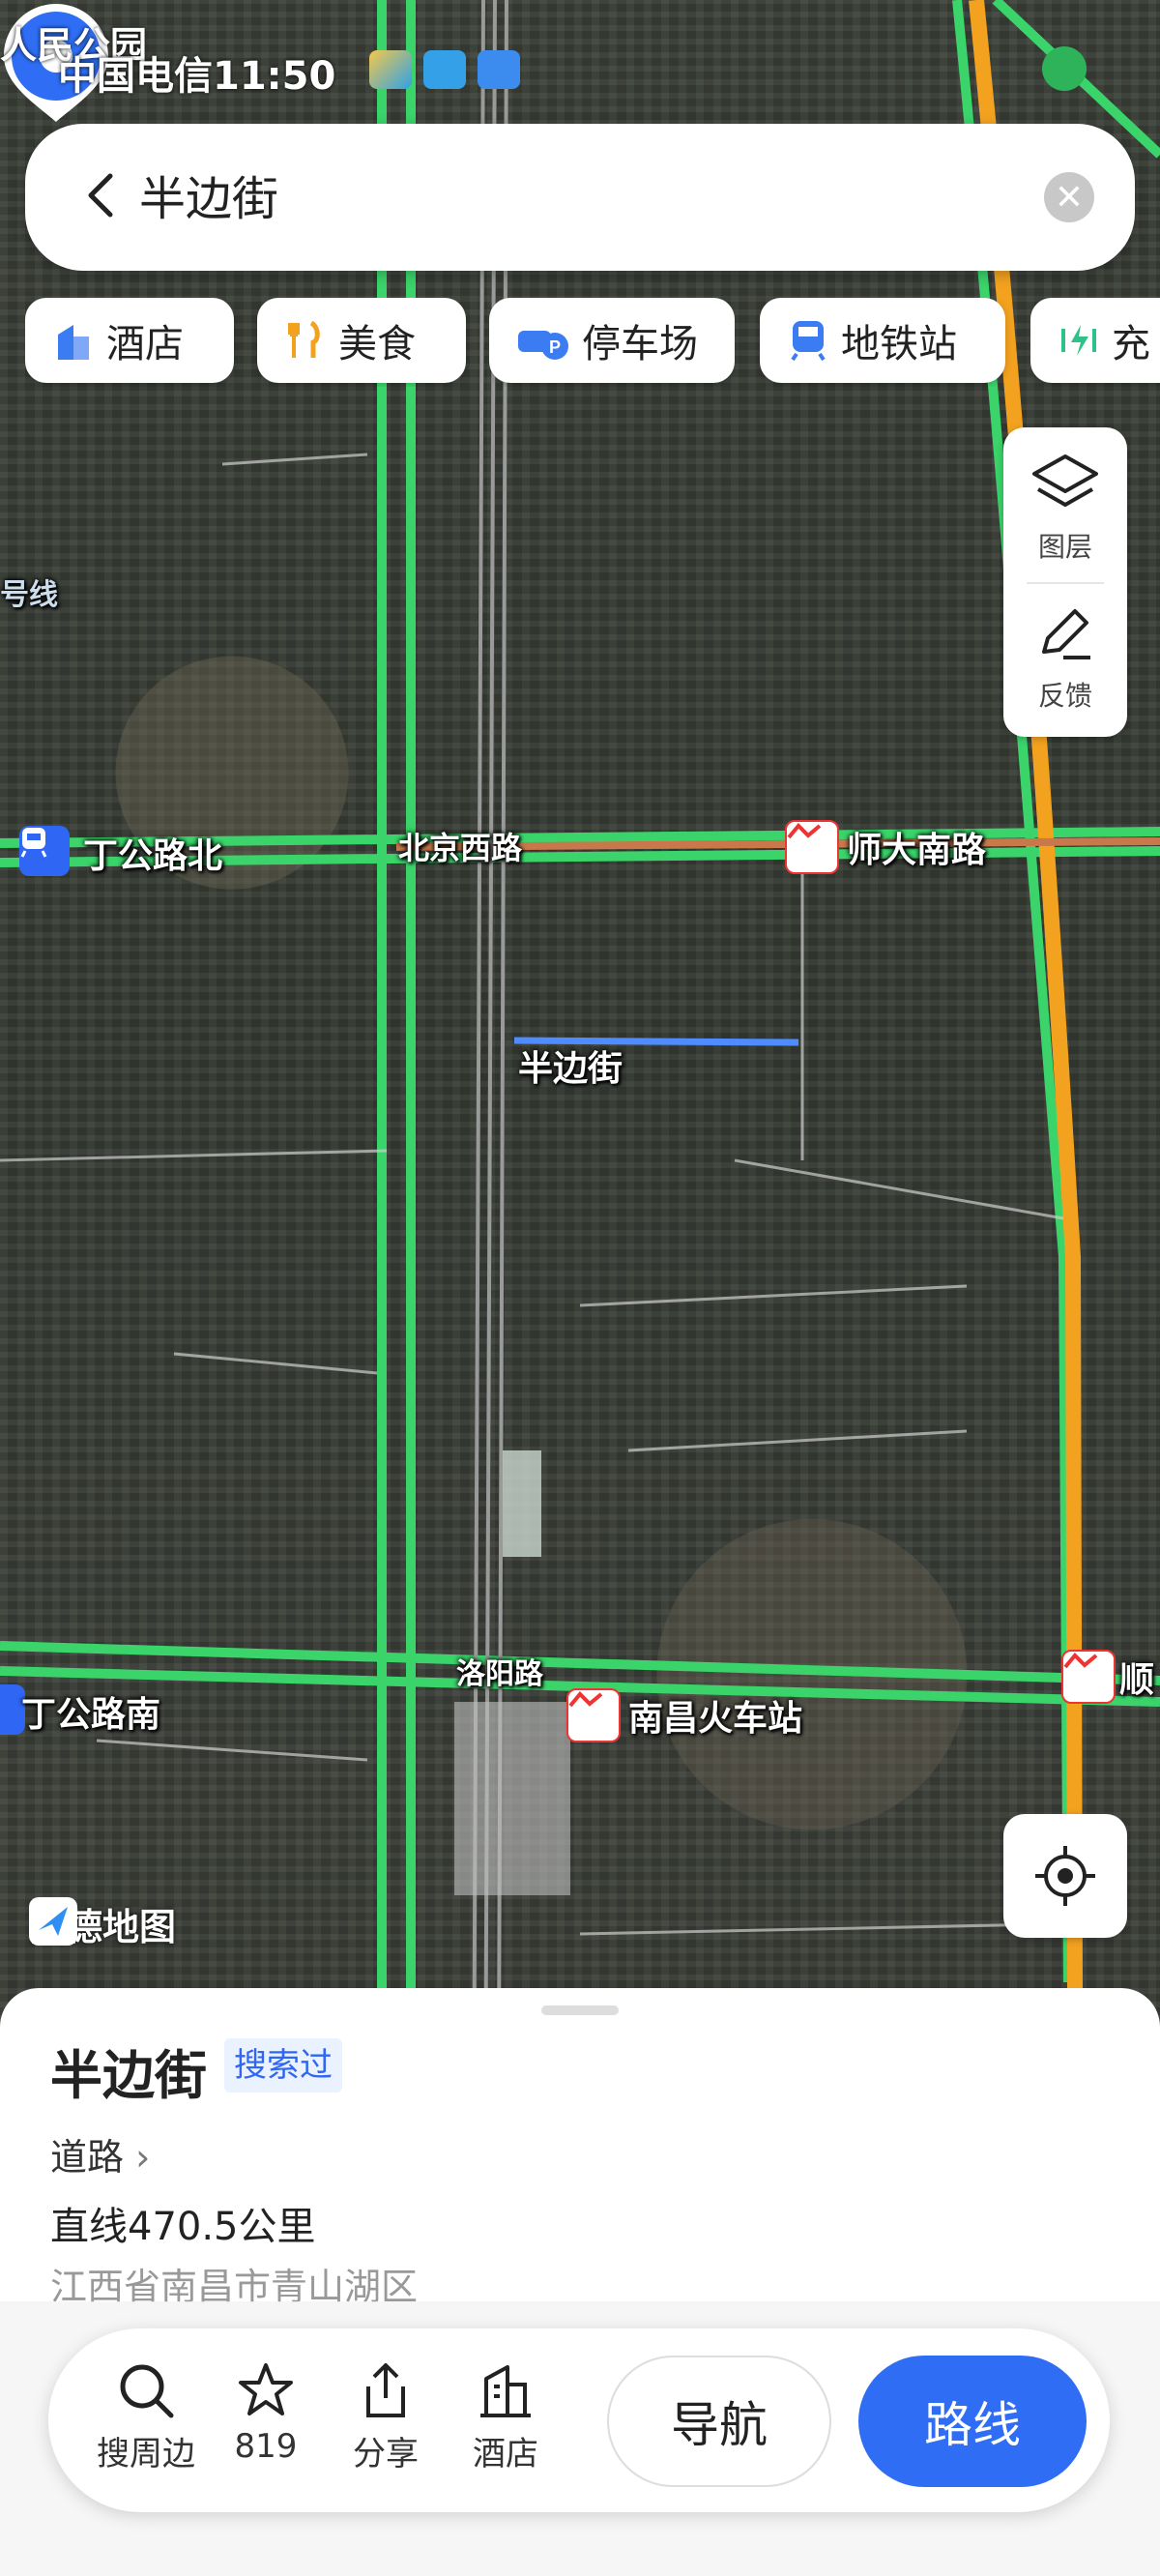  Describe the element at coordinates (386, 2454) in the screenshot. I see `share-label: 分享` at that location.